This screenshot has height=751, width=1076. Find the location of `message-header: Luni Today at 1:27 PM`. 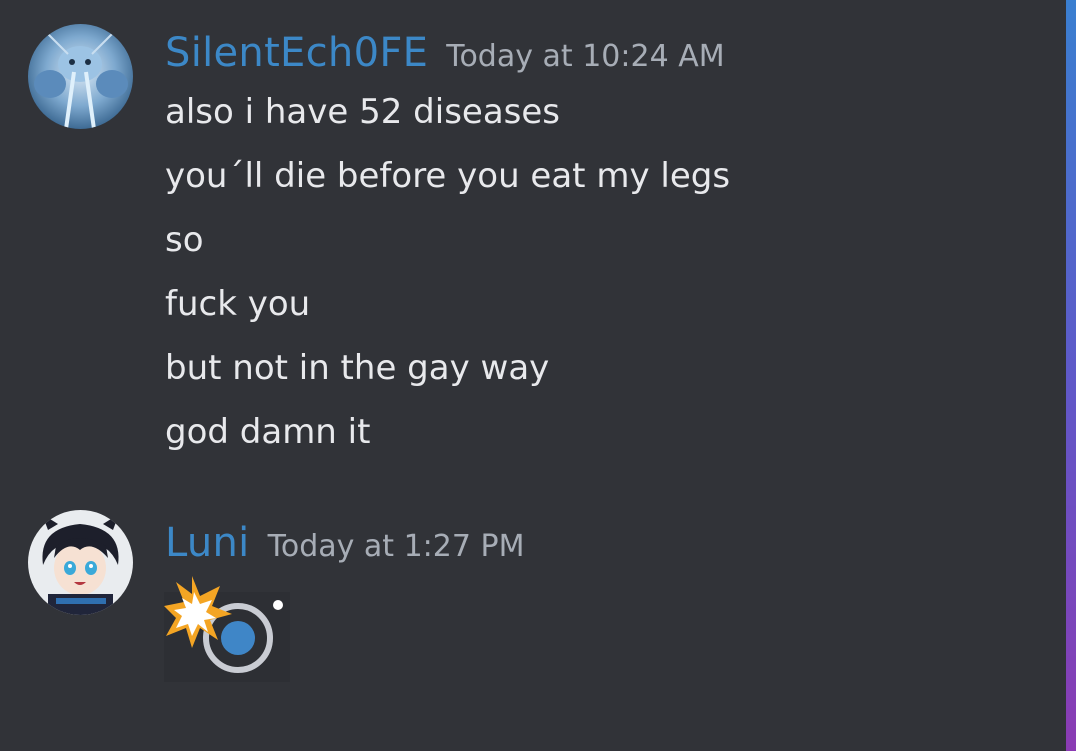

message-header: Luni Today at 1:27 PM is located at coordinates (344, 543).